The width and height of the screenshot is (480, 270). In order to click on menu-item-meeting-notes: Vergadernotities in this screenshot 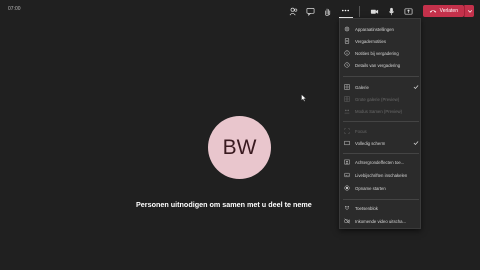, I will do `click(381, 41)`.